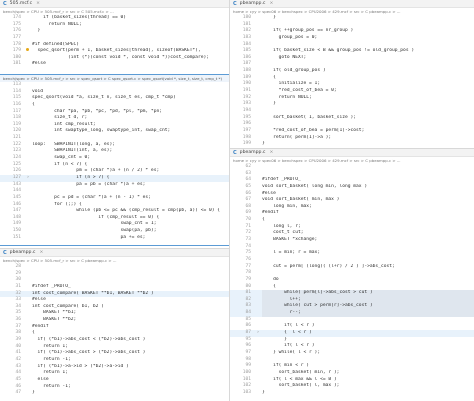 This screenshot has height=401, width=474. What do you see at coordinates (114, 280) in the screenshot?
I see `code-line: 30` at bounding box center [114, 280].